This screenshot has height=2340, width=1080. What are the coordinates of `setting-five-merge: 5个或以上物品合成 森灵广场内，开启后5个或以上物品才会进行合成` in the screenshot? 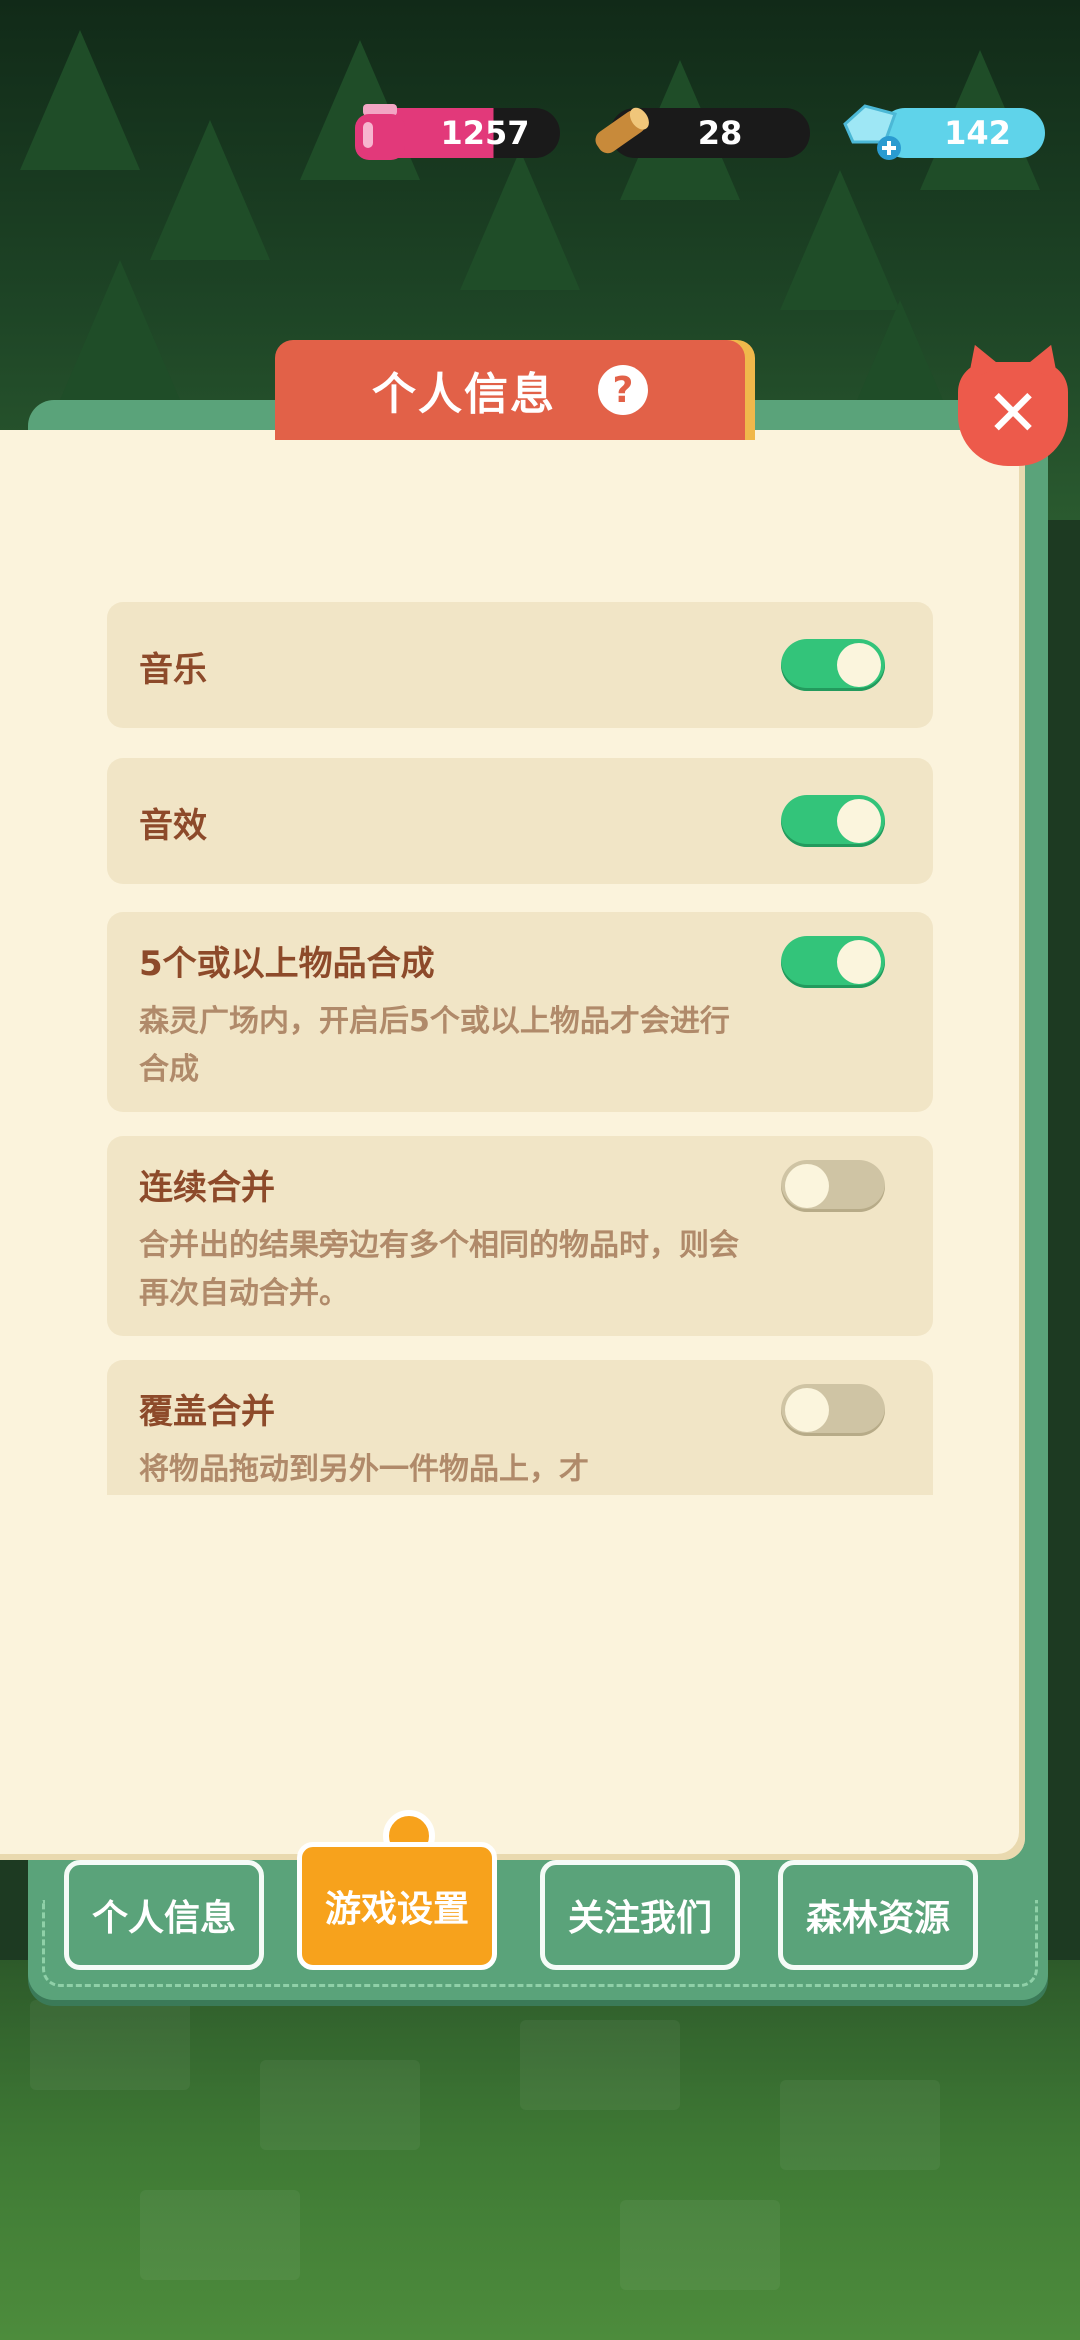 It's located at (520, 1012).